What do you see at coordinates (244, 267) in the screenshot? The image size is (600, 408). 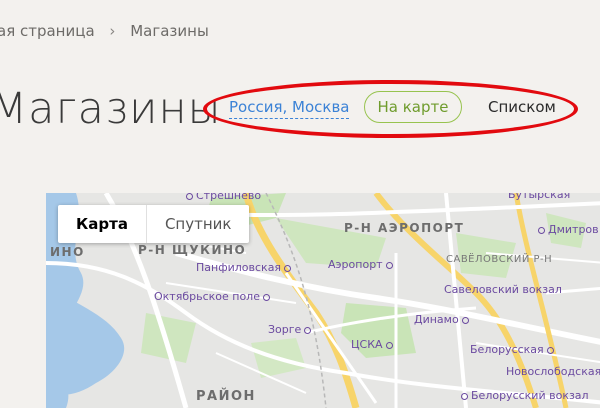 I see `station-panfilovskaya: Панфиловская` at bounding box center [244, 267].